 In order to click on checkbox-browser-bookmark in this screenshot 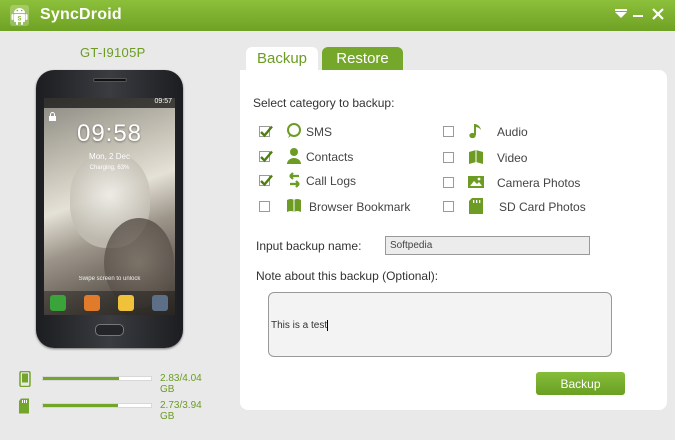, I will do `click(264, 206)`.